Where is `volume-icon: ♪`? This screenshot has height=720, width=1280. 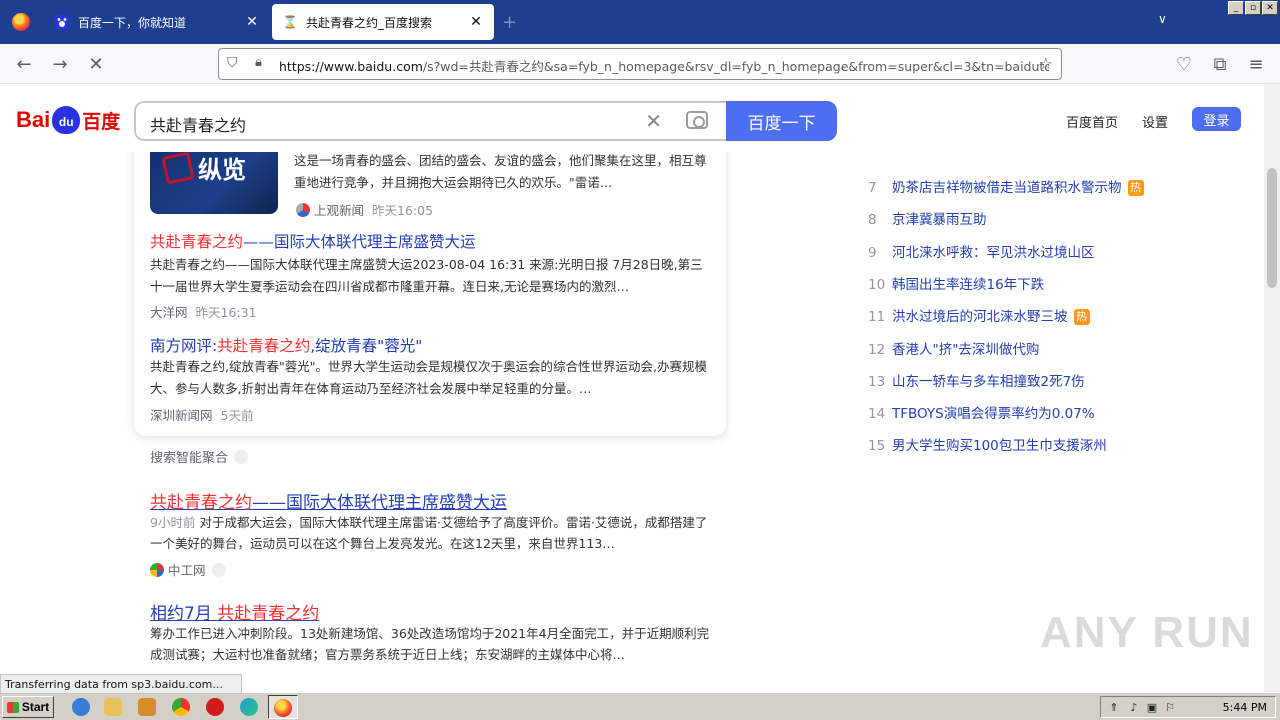
volume-icon: ♪ is located at coordinates (1134, 708).